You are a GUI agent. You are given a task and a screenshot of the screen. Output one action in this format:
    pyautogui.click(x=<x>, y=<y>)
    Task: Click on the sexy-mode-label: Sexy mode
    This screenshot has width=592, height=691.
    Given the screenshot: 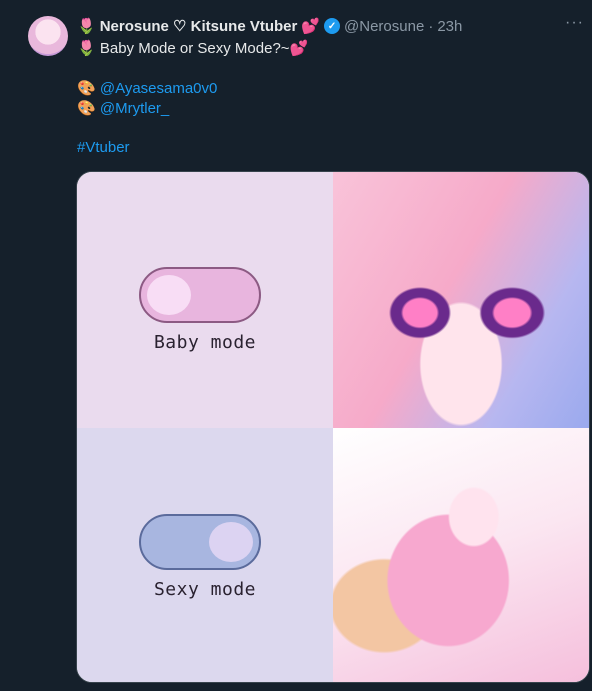 What is the action you would take?
    pyautogui.click(x=205, y=589)
    